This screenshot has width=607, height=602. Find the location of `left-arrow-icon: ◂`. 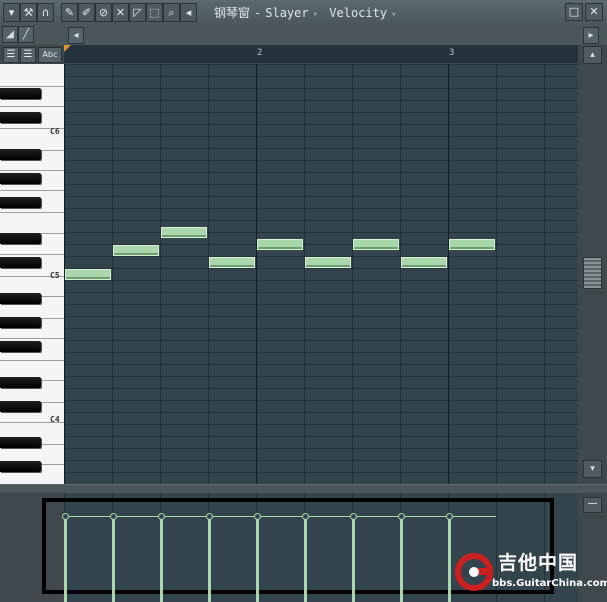

left-arrow-icon: ◂ is located at coordinates (76, 35).